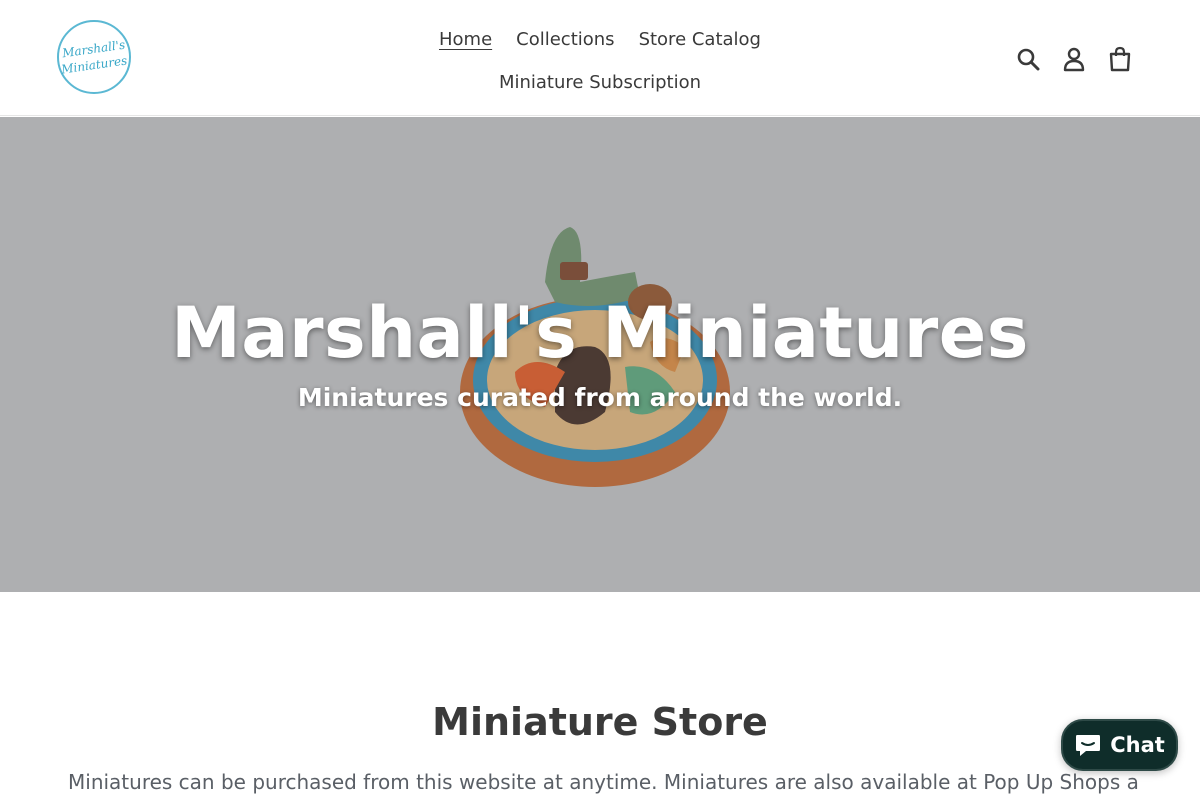 Image resolution: width=1200 pixels, height=800 pixels. I want to click on nav-miniature-subscription: Miniature Subscription, so click(600, 82).